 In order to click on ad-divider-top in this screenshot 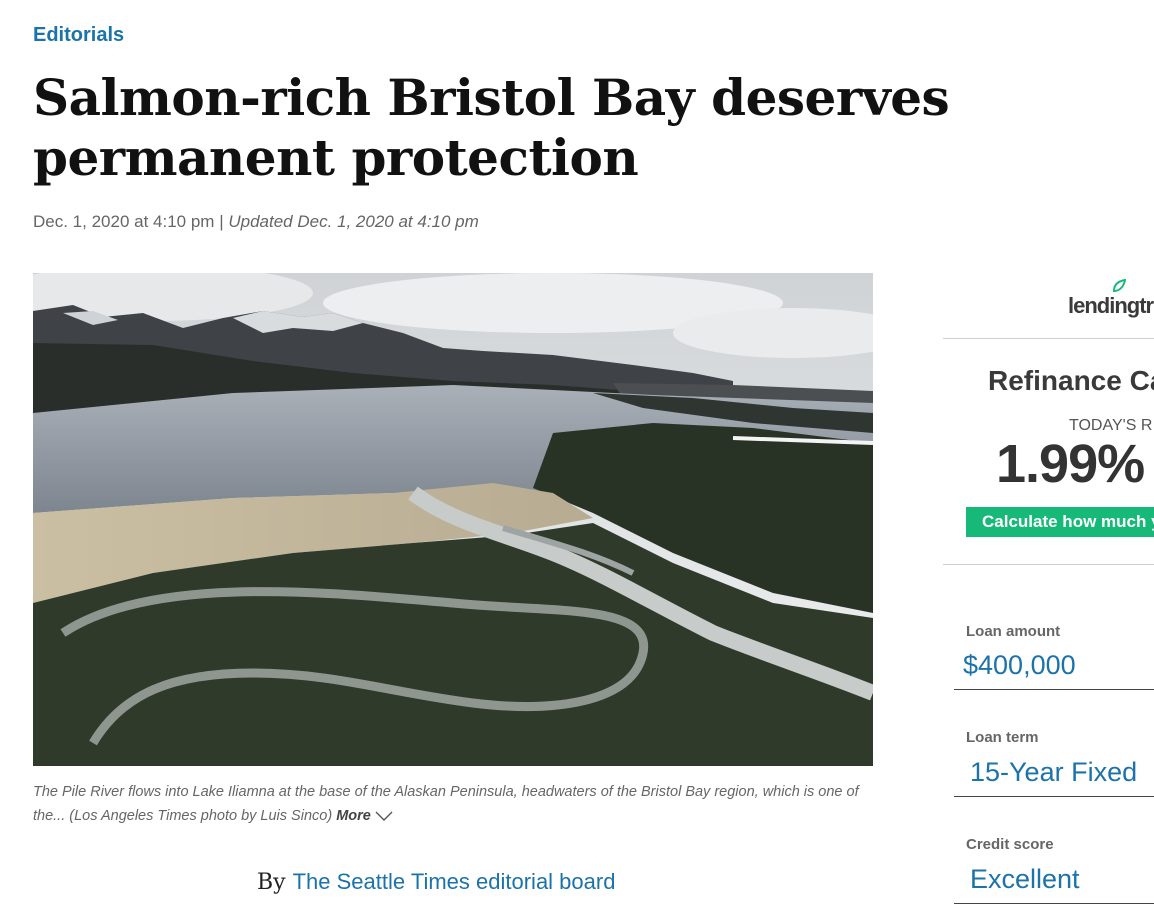, I will do `click(1048, 338)`.